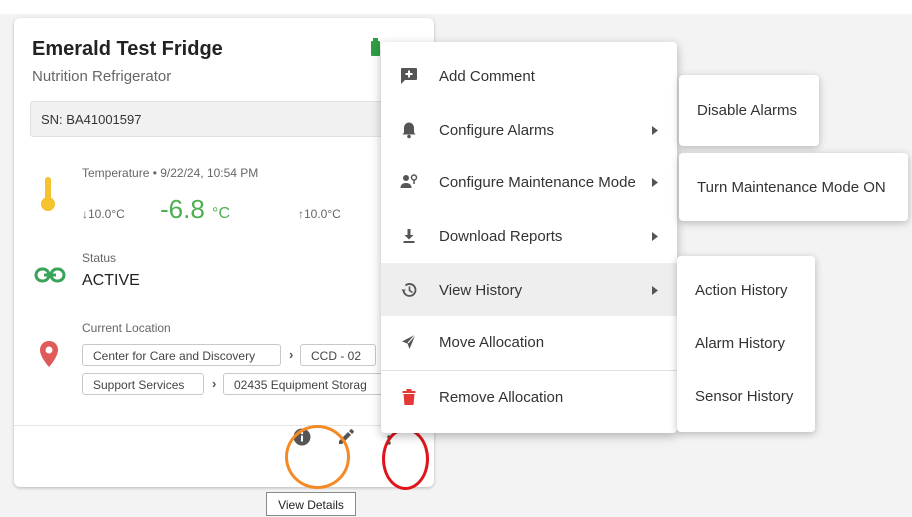 This screenshot has height=517, width=912. What do you see at coordinates (50, 275) in the screenshot?
I see `link-icon` at bounding box center [50, 275].